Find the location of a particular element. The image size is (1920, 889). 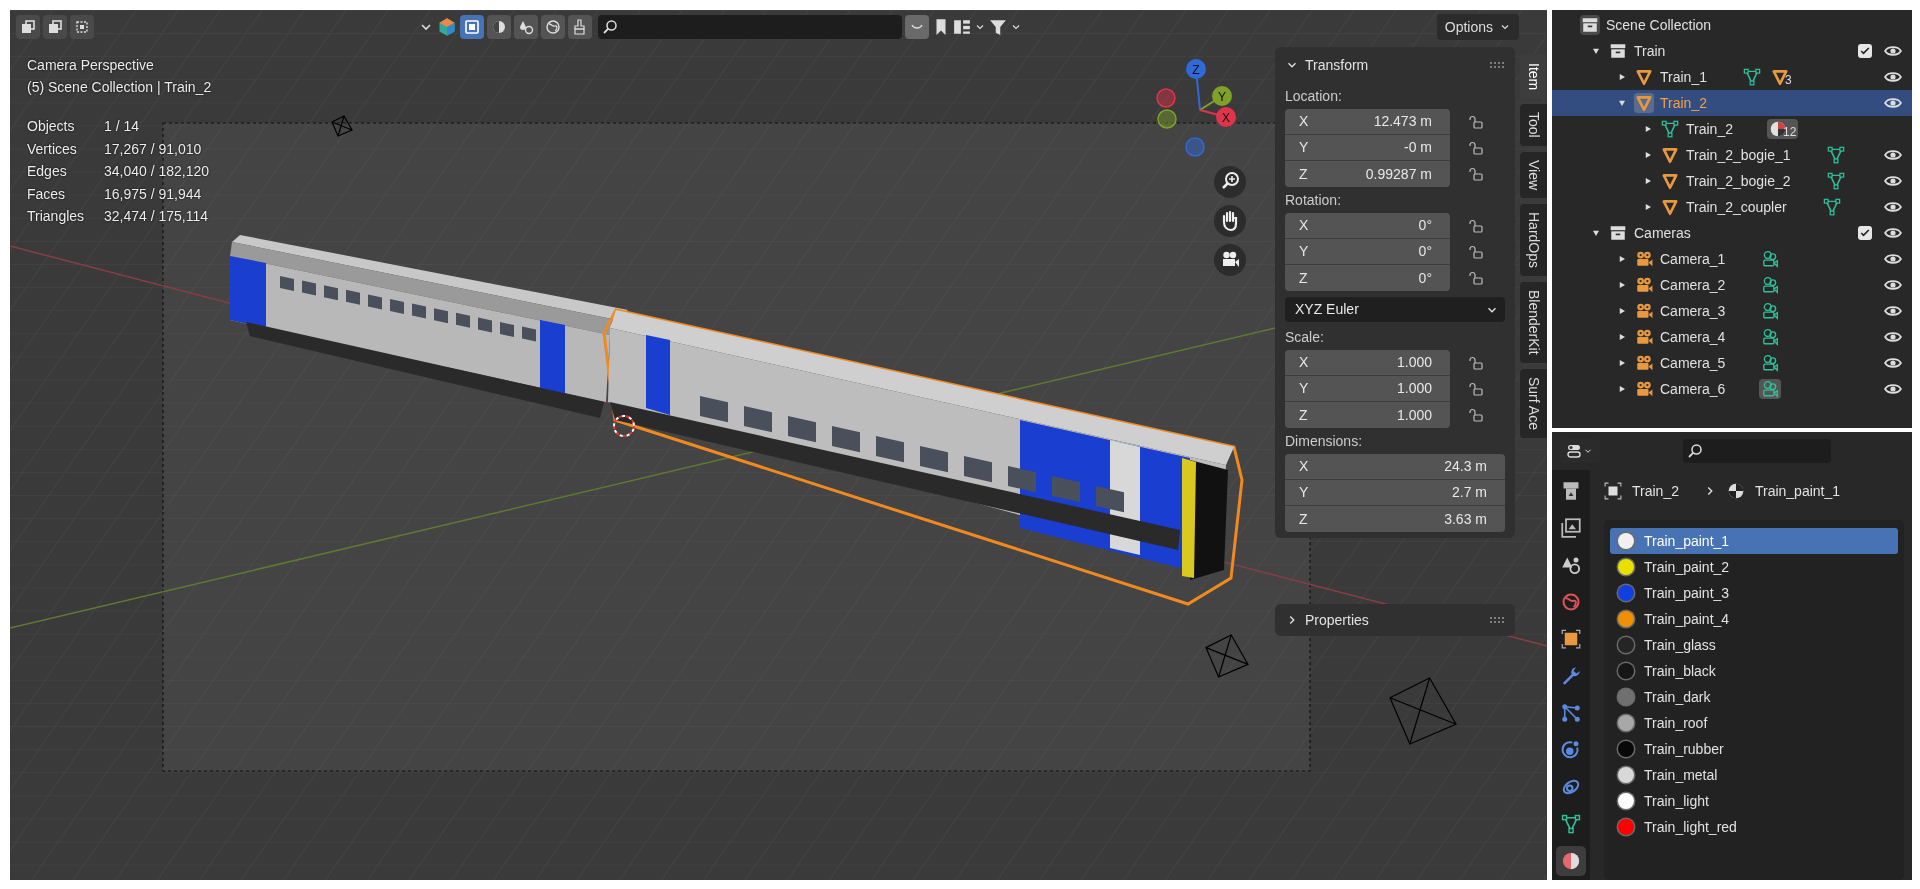

dropdown-button is located at coordinates (917, 27).